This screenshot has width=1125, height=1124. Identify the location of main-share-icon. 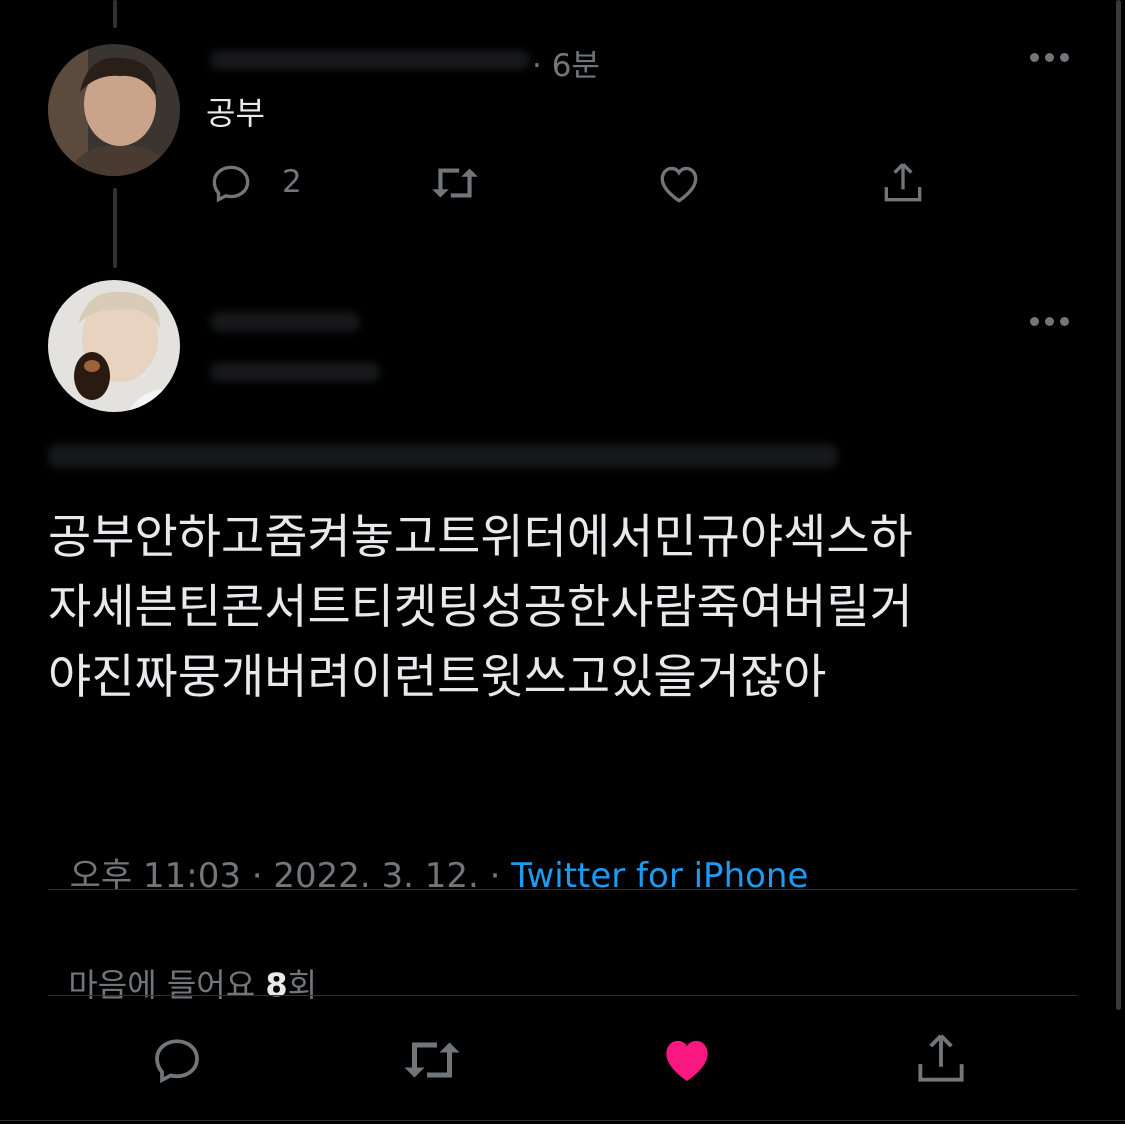
(941, 1059).